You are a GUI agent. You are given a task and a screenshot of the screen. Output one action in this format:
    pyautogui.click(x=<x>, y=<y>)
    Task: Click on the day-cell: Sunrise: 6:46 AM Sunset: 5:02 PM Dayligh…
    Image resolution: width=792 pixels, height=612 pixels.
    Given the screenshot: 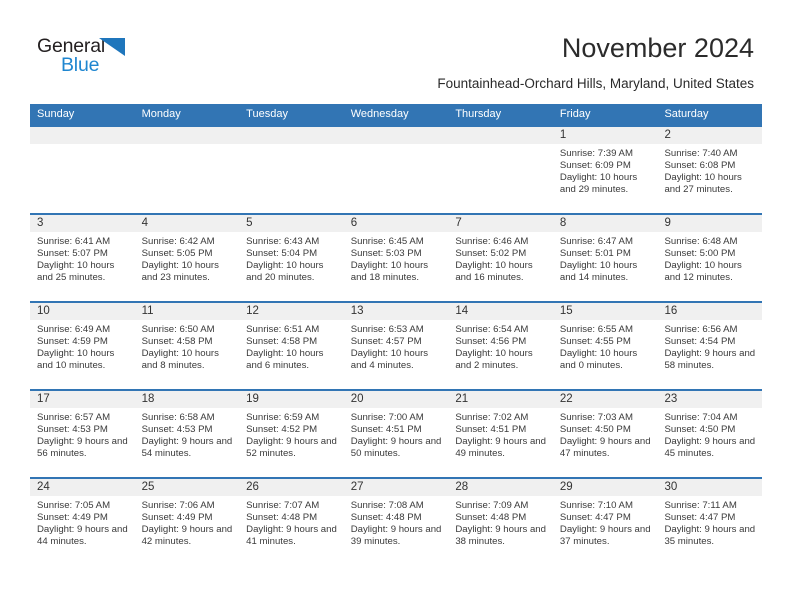 What is the action you would take?
    pyautogui.click(x=500, y=266)
    